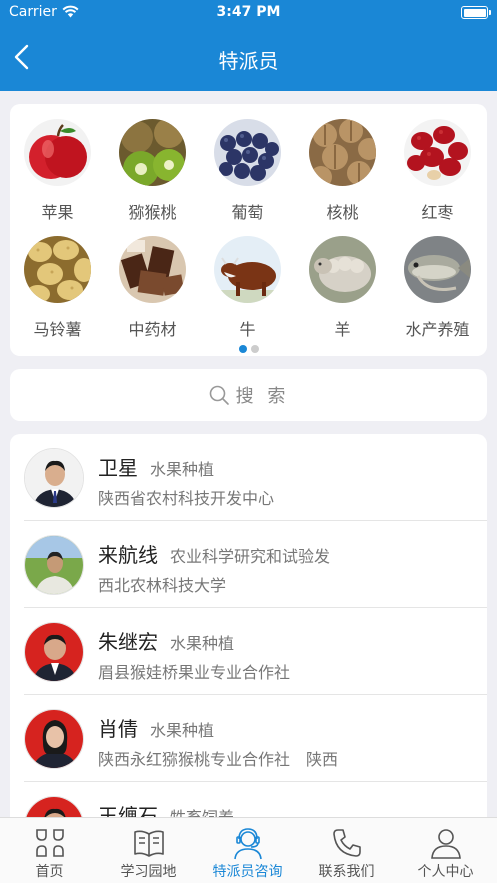 This screenshot has height=883, width=497. Describe the element at coordinates (118, 468) in the screenshot. I see `expert-name: 卫星` at that location.